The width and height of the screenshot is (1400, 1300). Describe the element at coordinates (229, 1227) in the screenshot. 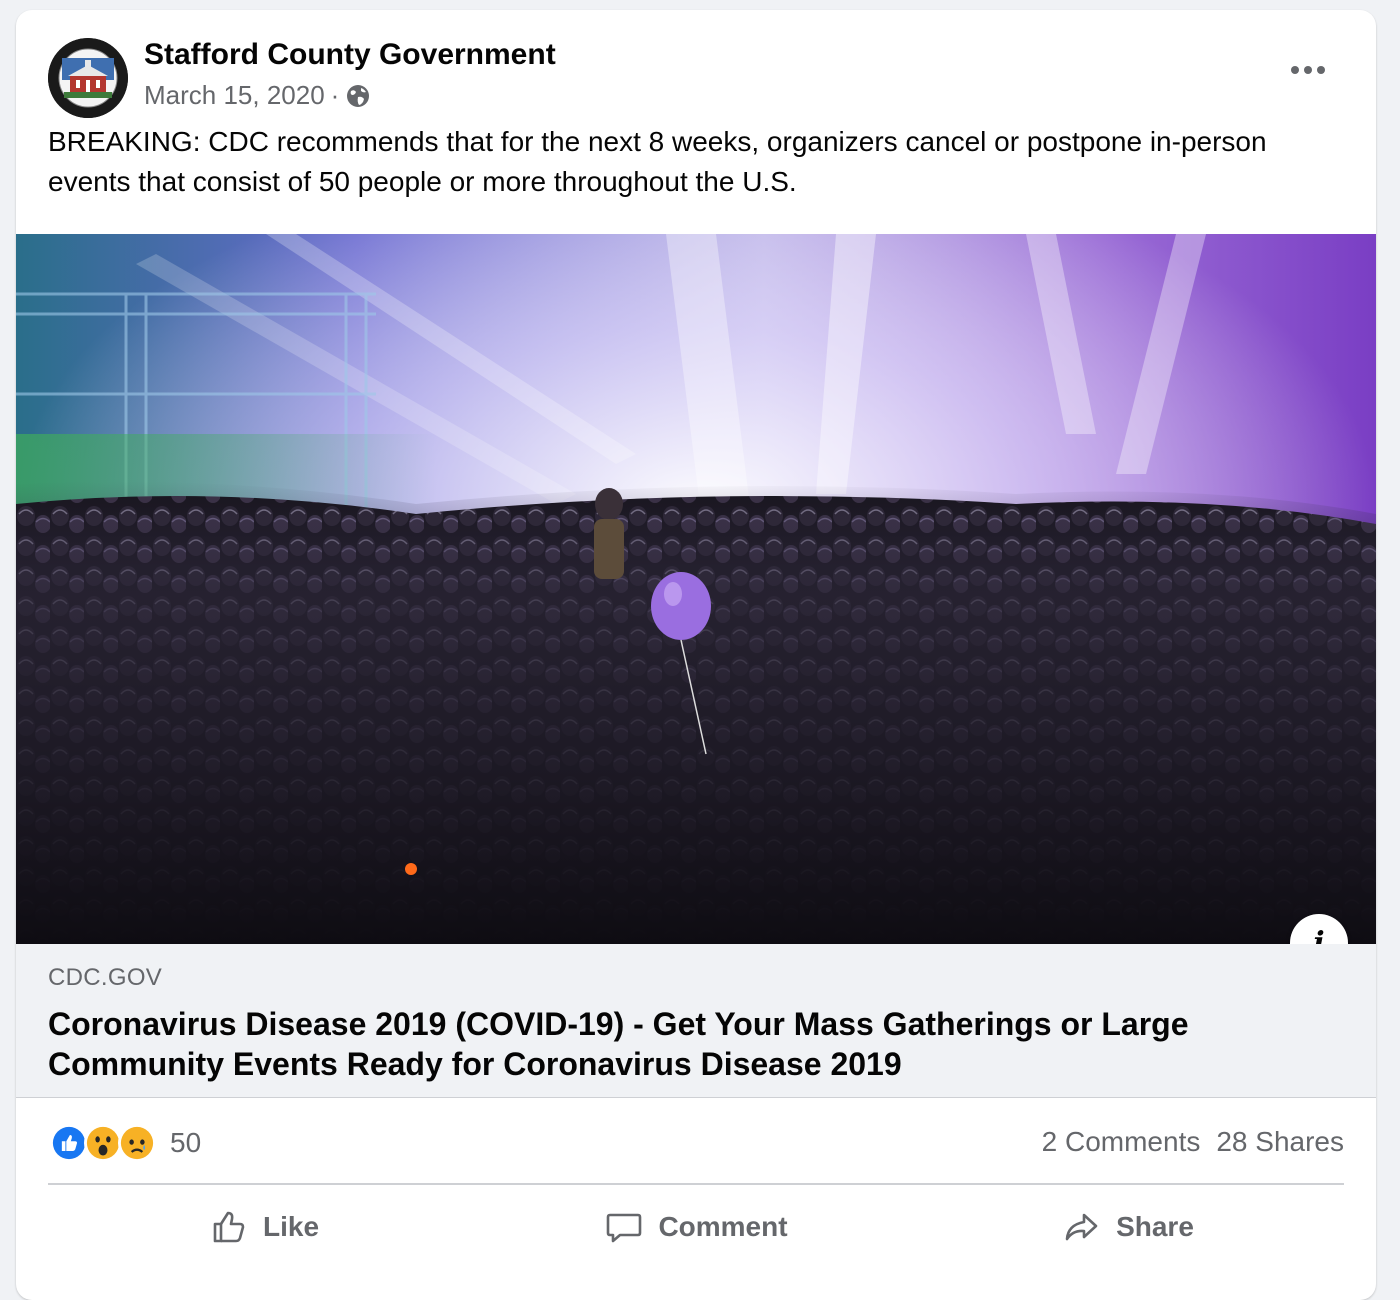

I see `thumbs-up-icon` at that location.